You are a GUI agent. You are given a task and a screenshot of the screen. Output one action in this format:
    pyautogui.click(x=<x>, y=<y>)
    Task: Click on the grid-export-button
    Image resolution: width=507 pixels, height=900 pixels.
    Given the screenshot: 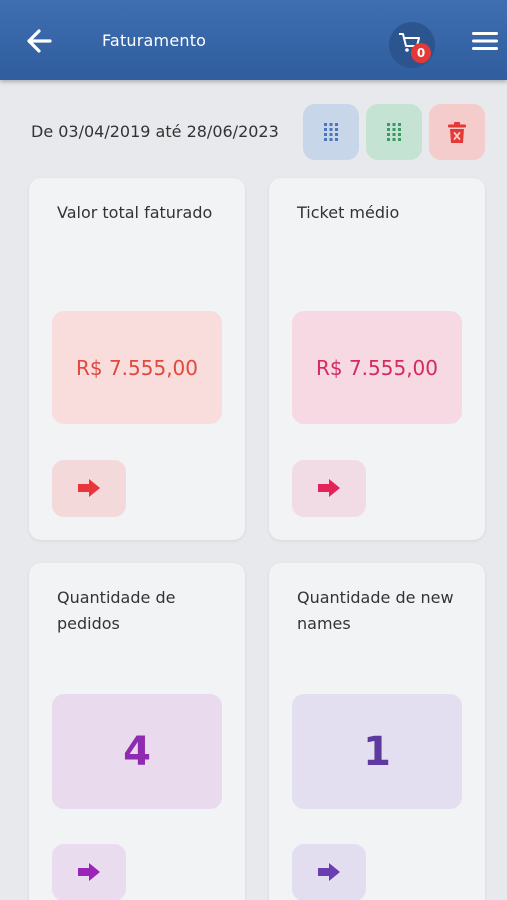 What is the action you would take?
    pyautogui.click(x=394, y=132)
    